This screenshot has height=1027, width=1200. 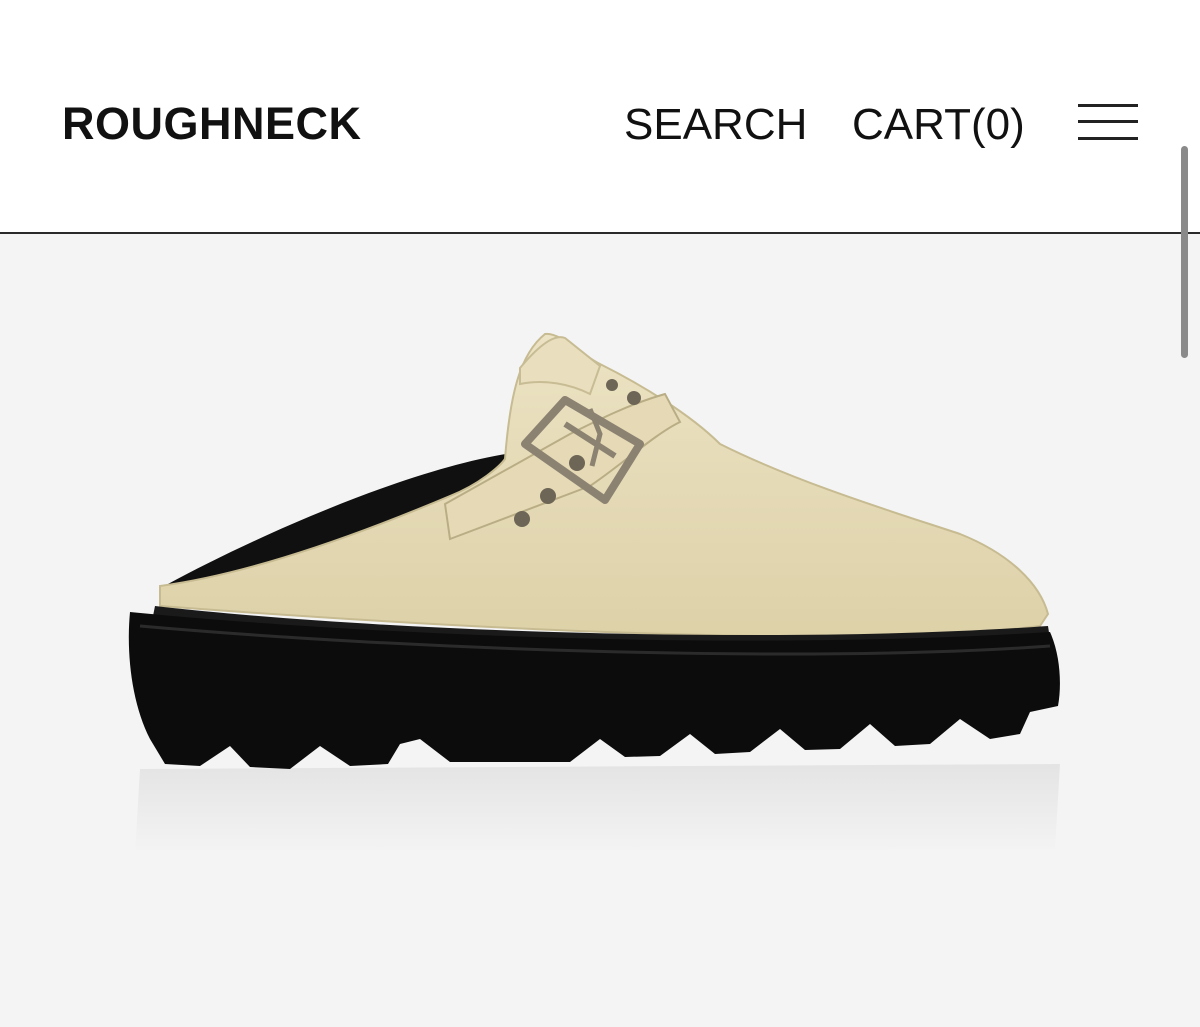 What do you see at coordinates (938, 125) in the screenshot?
I see `cart-link: CART(0)` at bounding box center [938, 125].